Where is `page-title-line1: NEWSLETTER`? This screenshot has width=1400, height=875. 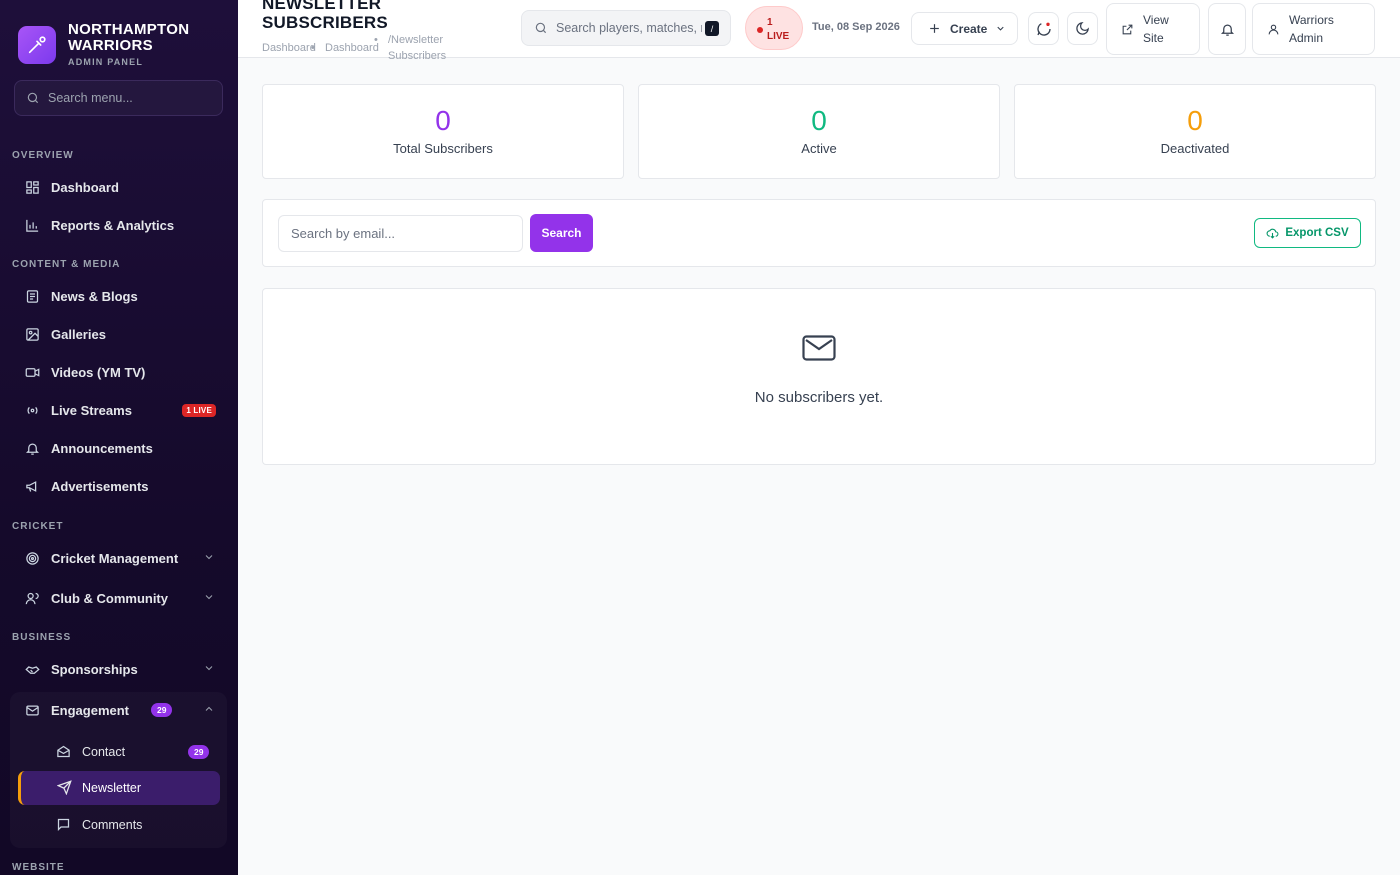
page-title-line1: NEWSLETTER is located at coordinates (322, 6).